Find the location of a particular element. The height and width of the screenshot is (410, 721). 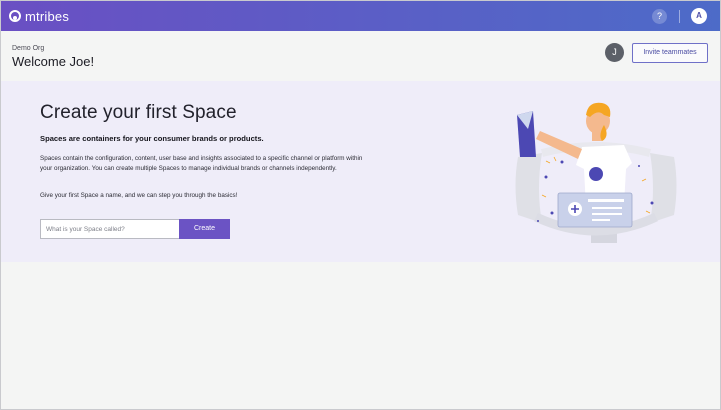

create-button: Create is located at coordinates (204, 229).